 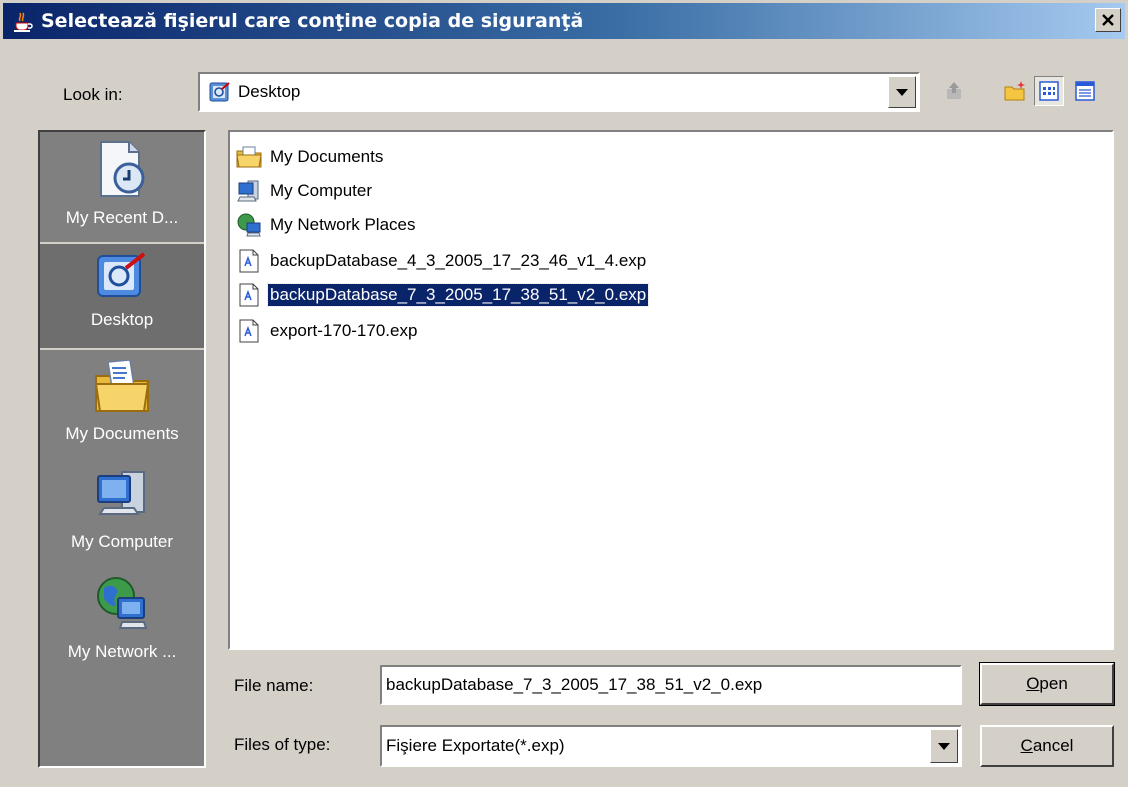 I want to click on up-folder-icon, so click(x=954, y=90).